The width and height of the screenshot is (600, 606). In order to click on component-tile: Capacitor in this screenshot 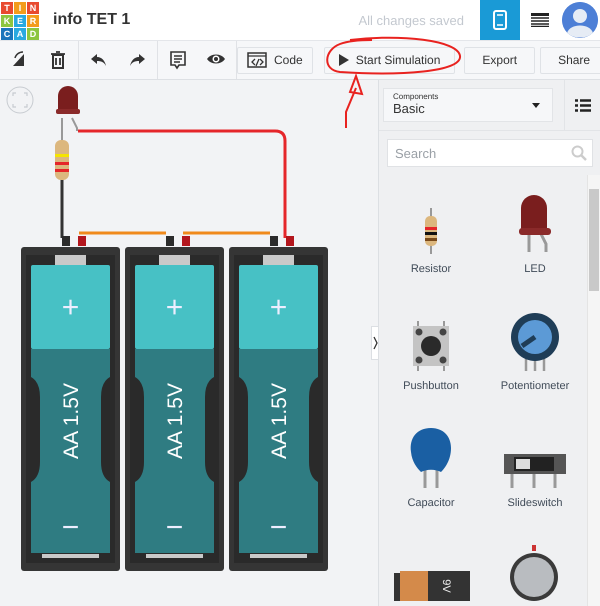, I will do `click(431, 480)`.